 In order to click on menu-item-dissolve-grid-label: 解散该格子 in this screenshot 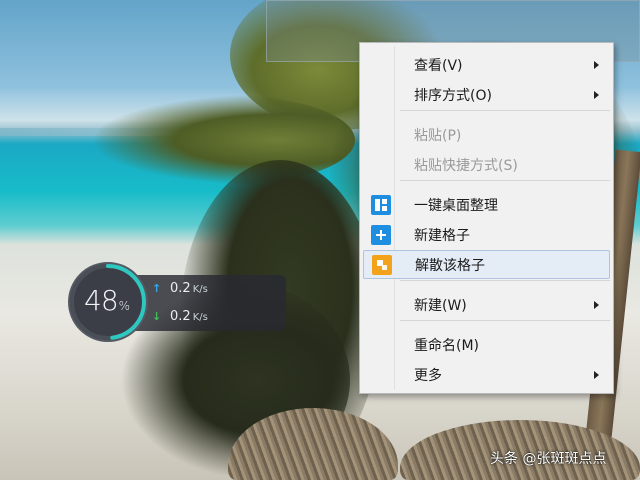, I will do `click(450, 265)`.